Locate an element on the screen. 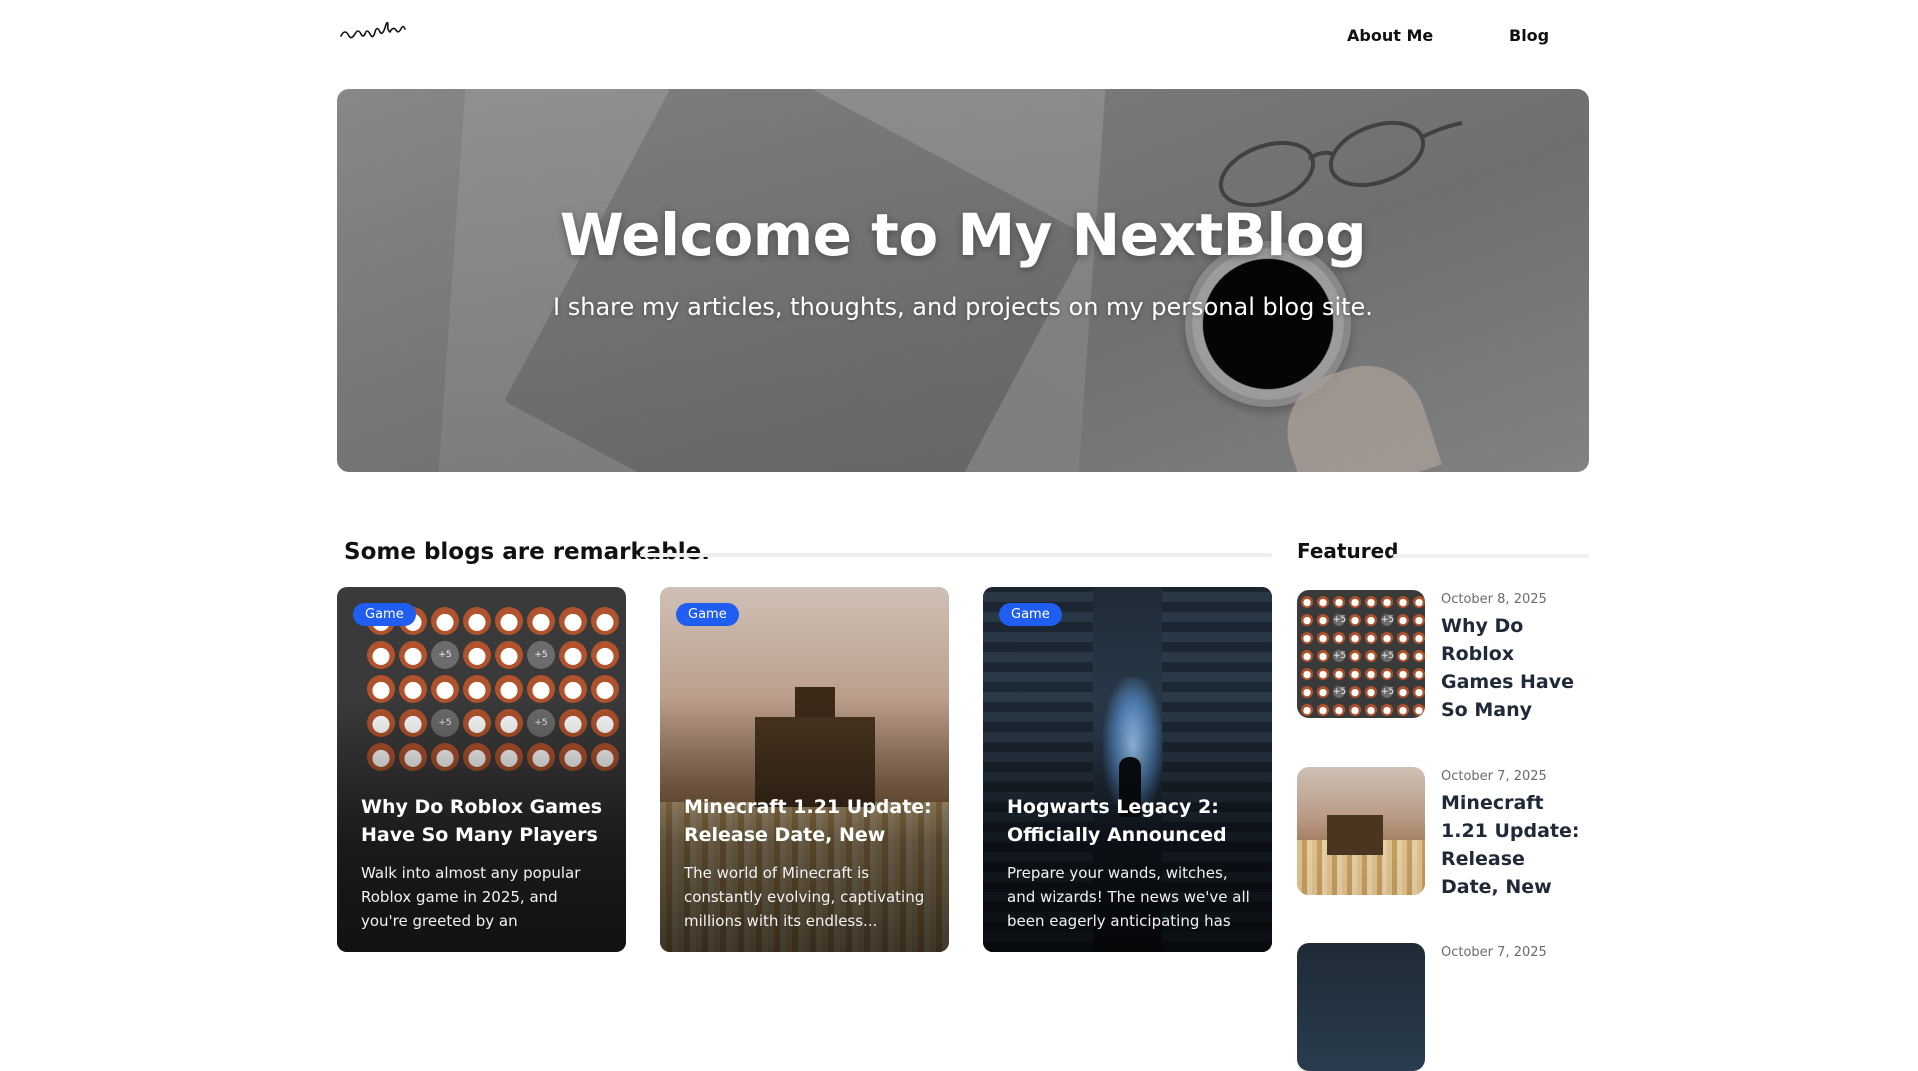 This screenshot has height=1071, width=1918. nav-about-me: About Me is located at coordinates (1390, 35).